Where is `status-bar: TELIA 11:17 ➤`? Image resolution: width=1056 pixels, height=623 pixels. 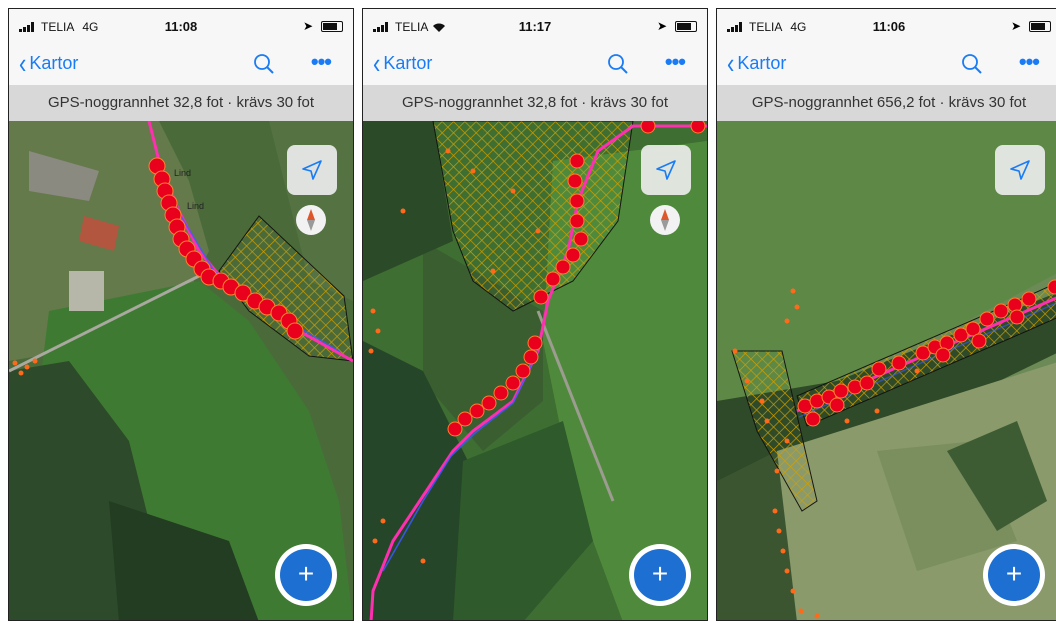
status-bar: TELIA 11:17 ➤ is located at coordinates (535, 27).